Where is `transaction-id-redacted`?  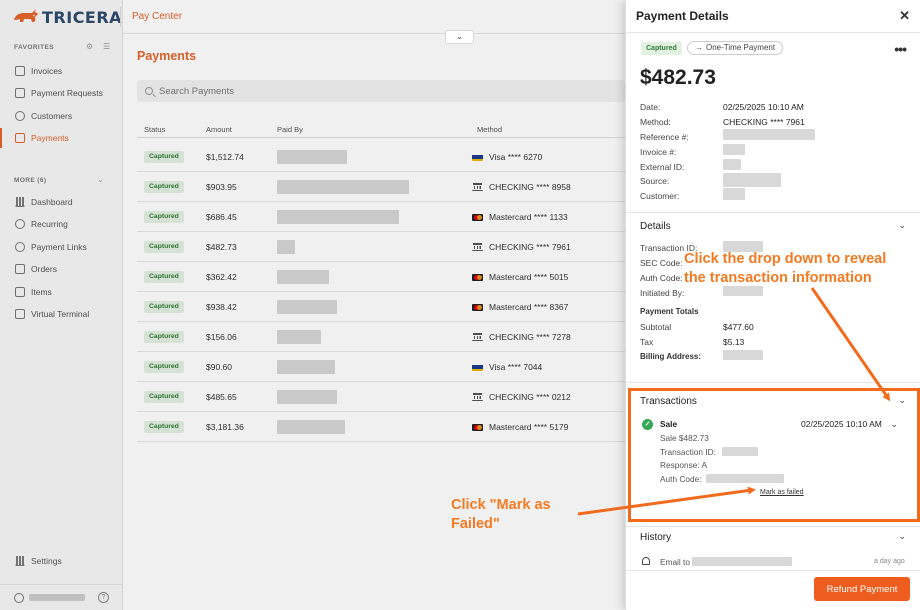 transaction-id-redacted is located at coordinates (740, 451).